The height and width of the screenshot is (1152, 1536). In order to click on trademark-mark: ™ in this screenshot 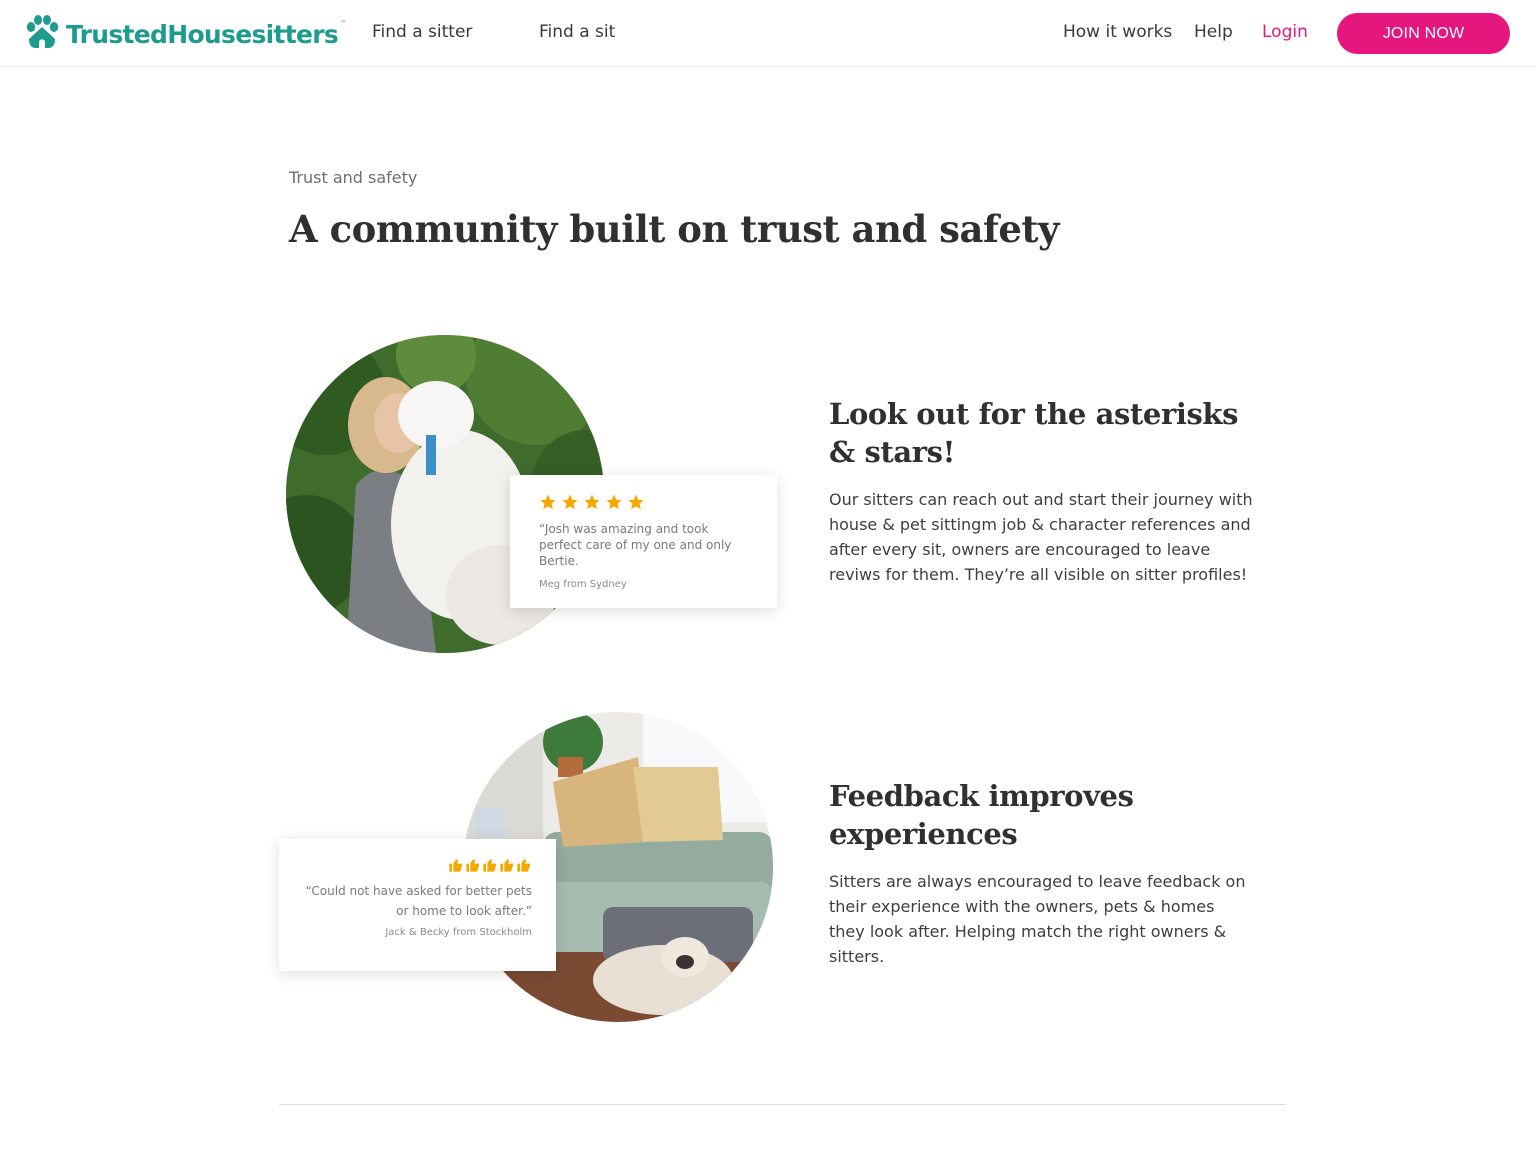, I will do `click(343, 23)`.